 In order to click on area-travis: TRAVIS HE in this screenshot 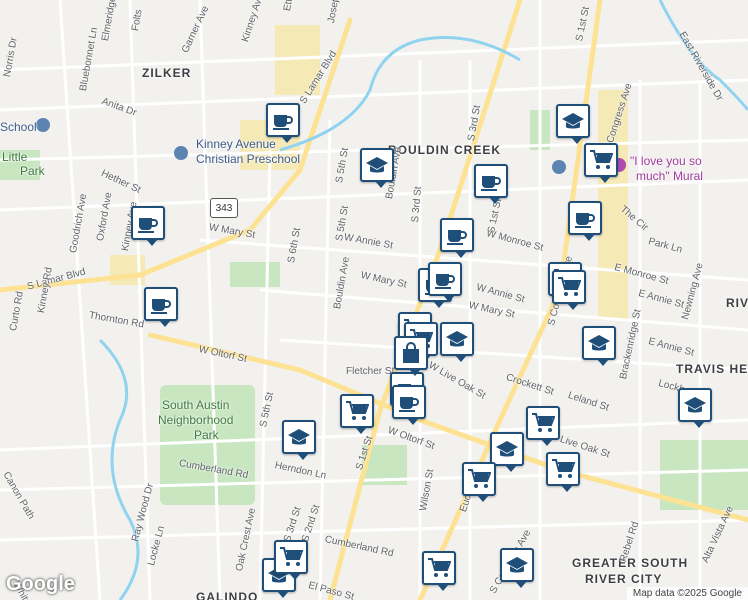, I will do `click(712, 369)`.